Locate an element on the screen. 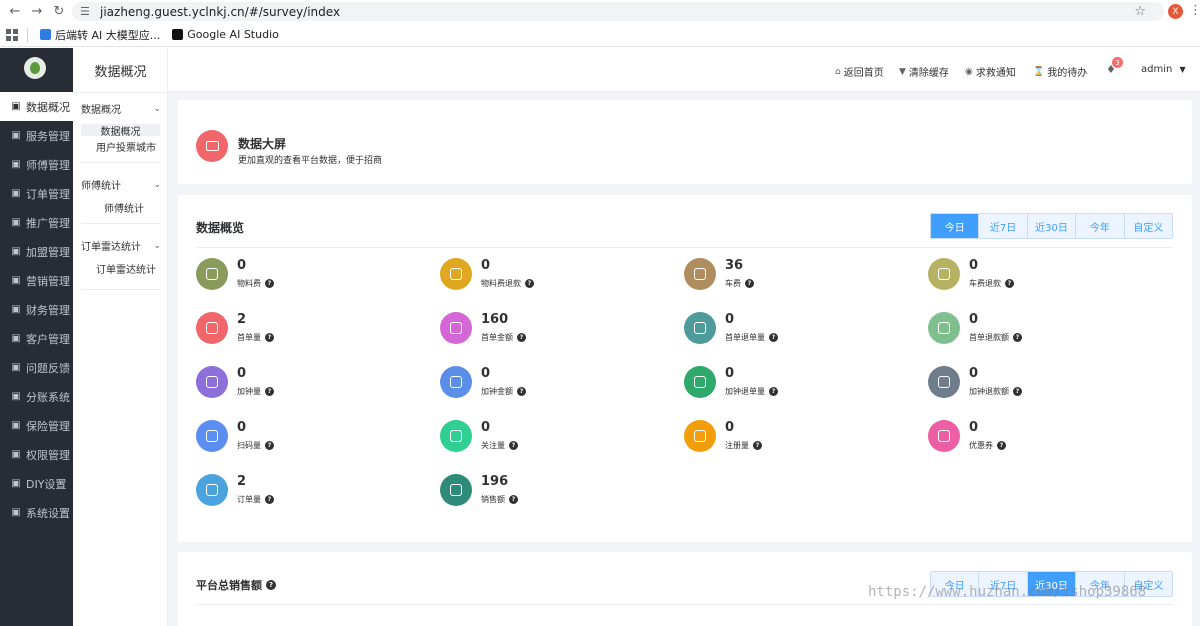  sidebar-item: ▣ 财务管理 is located at coordinates (36, 309).